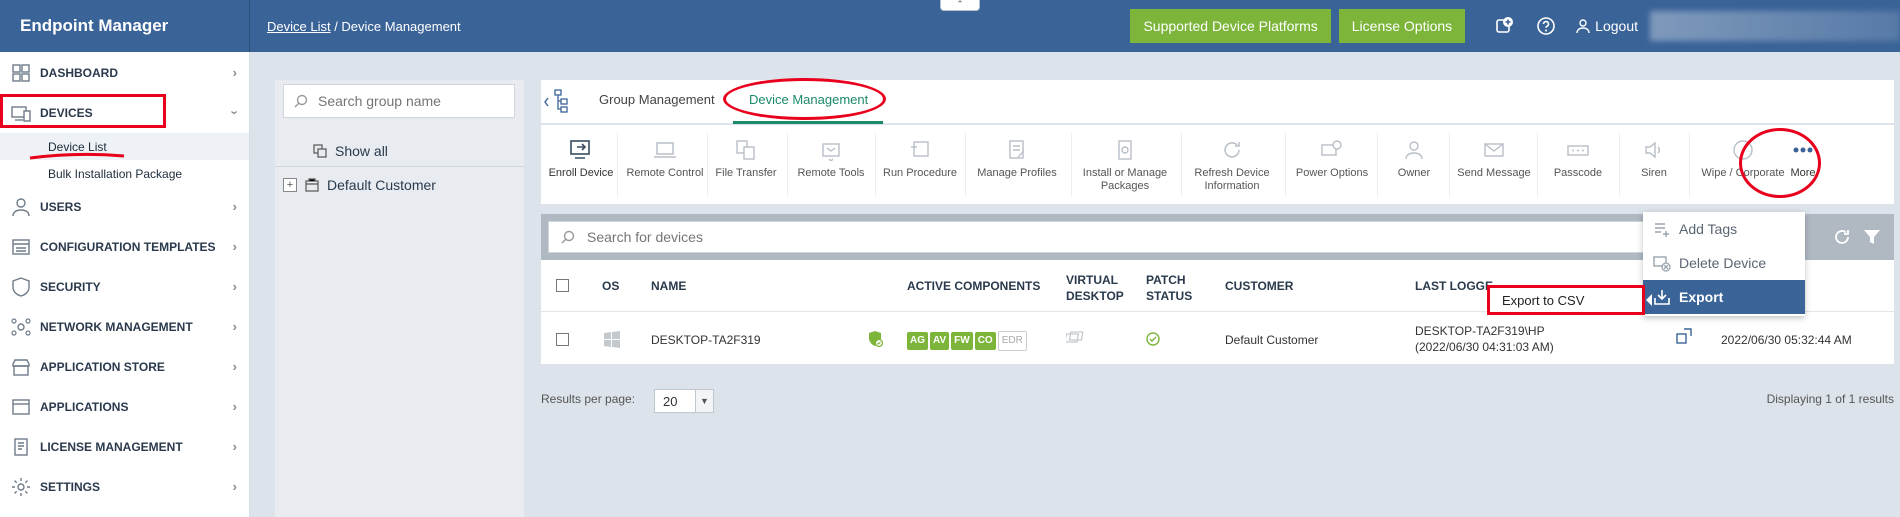 This screenshot has width=1900, height=517. I want to click on annotation-device-management-ellipse, so click(804, 99).